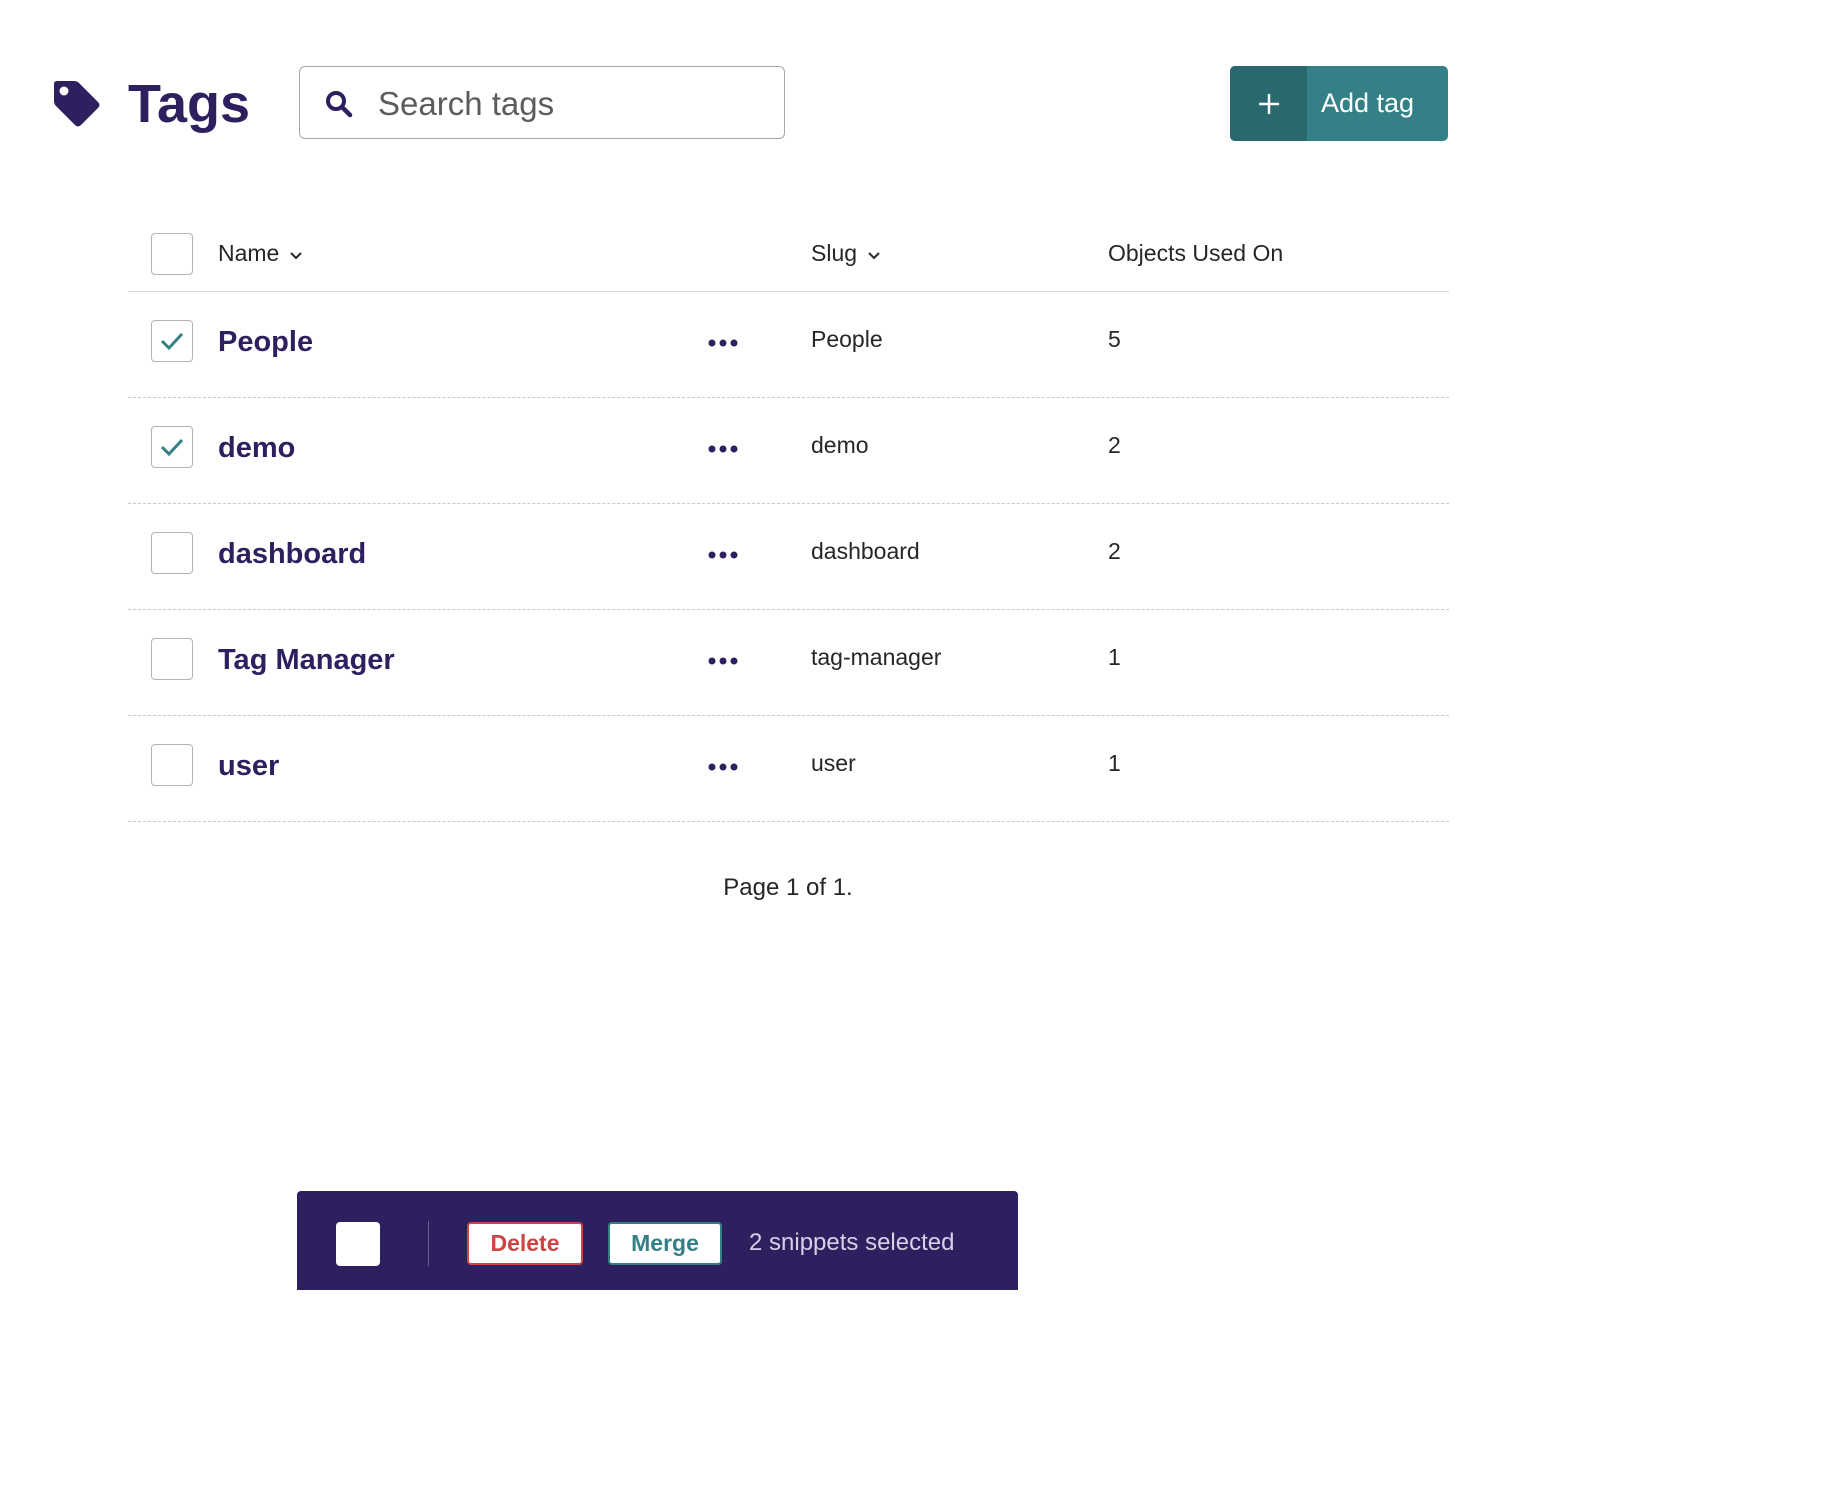 This screenshot has width=1838, height=1512. Describe the element at coordinates (865, 551) in the screenshot. I see `slug-cell: dashboard` at that location.